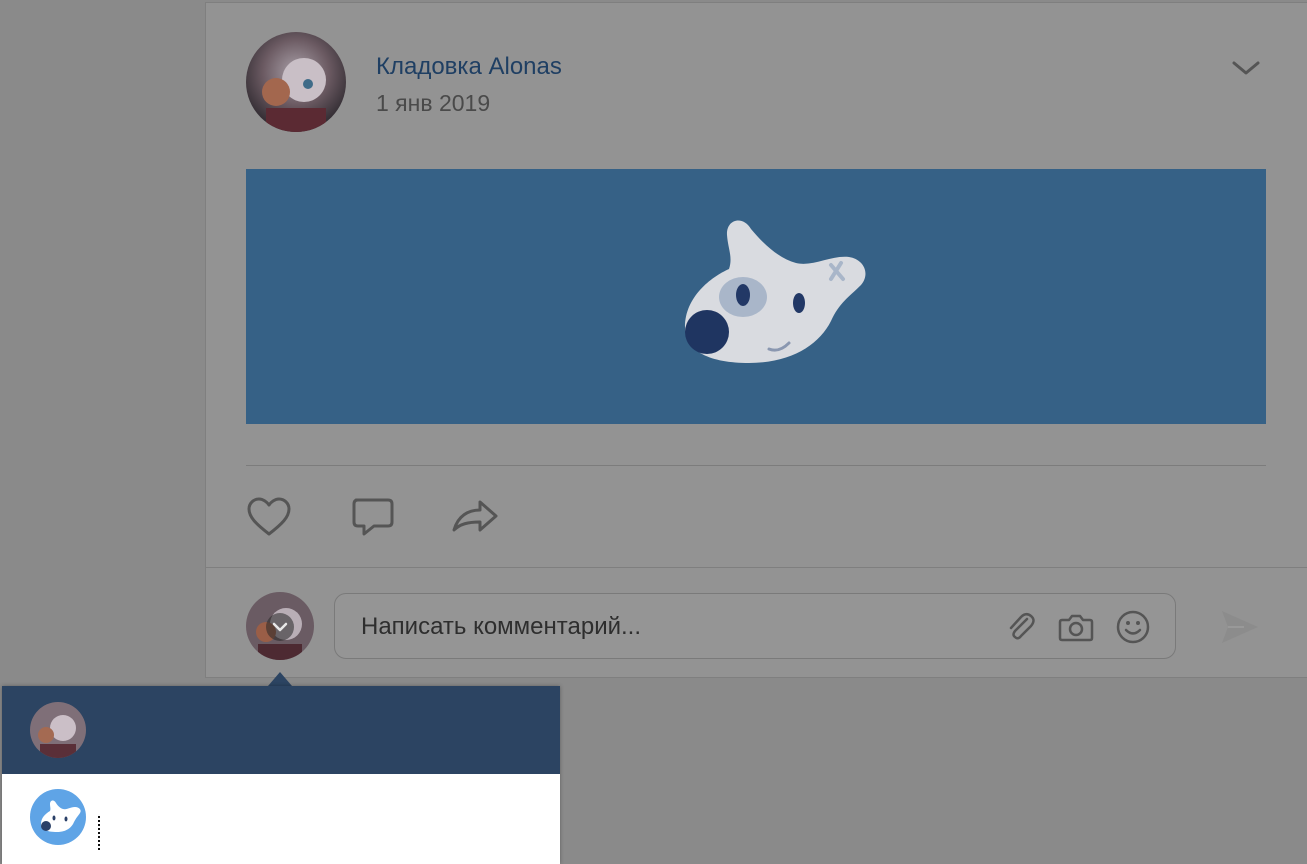  I want to click on heart-icon, so click(269, 517).